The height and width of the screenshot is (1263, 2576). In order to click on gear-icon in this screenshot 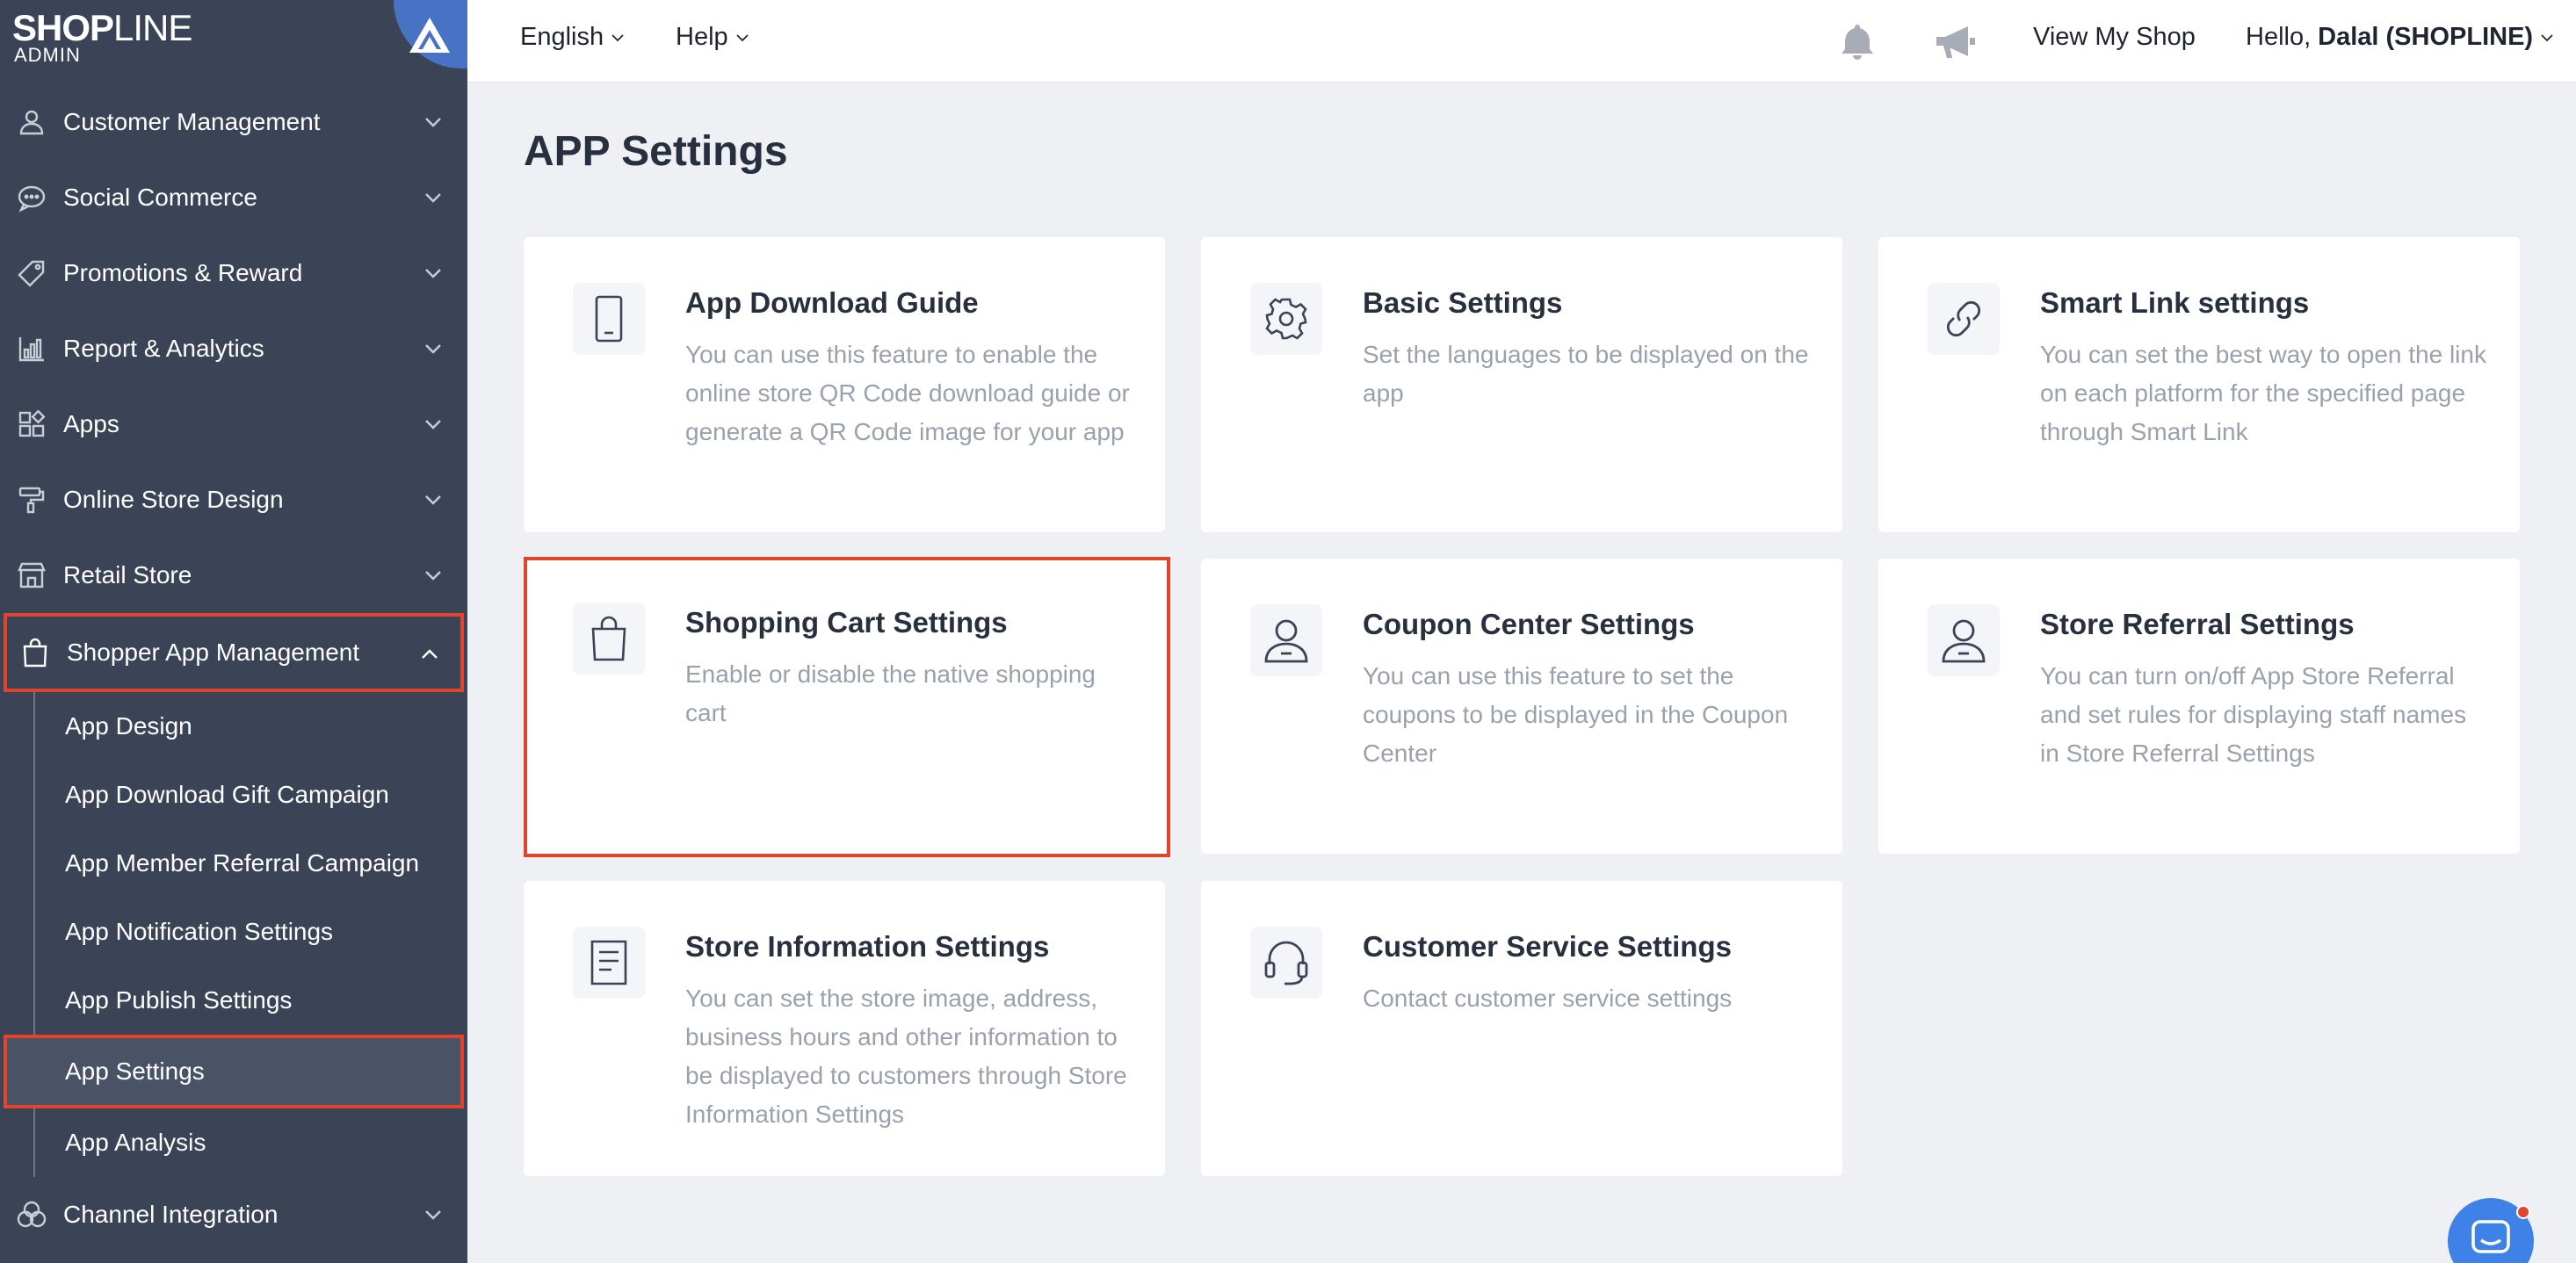, I will do `click(1286, 319)`.